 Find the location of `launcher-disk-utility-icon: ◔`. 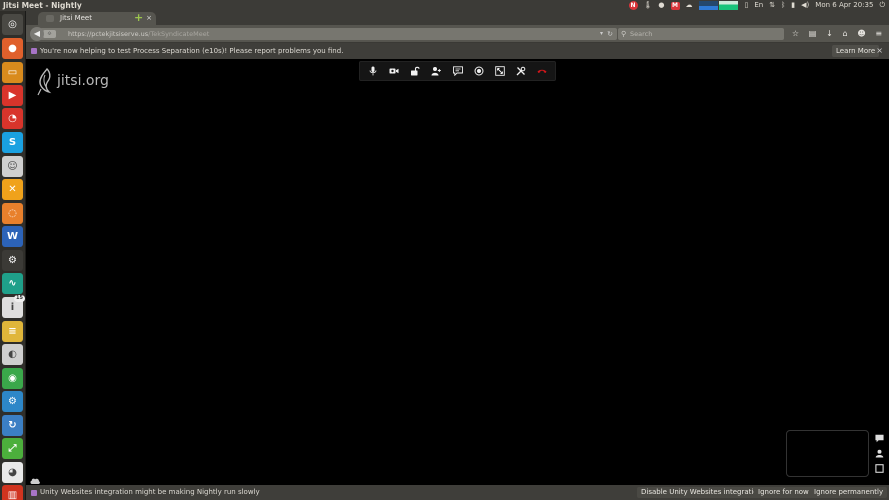

launcher-disk-utility-icon: ◔ is located at coordinates (12, 118).